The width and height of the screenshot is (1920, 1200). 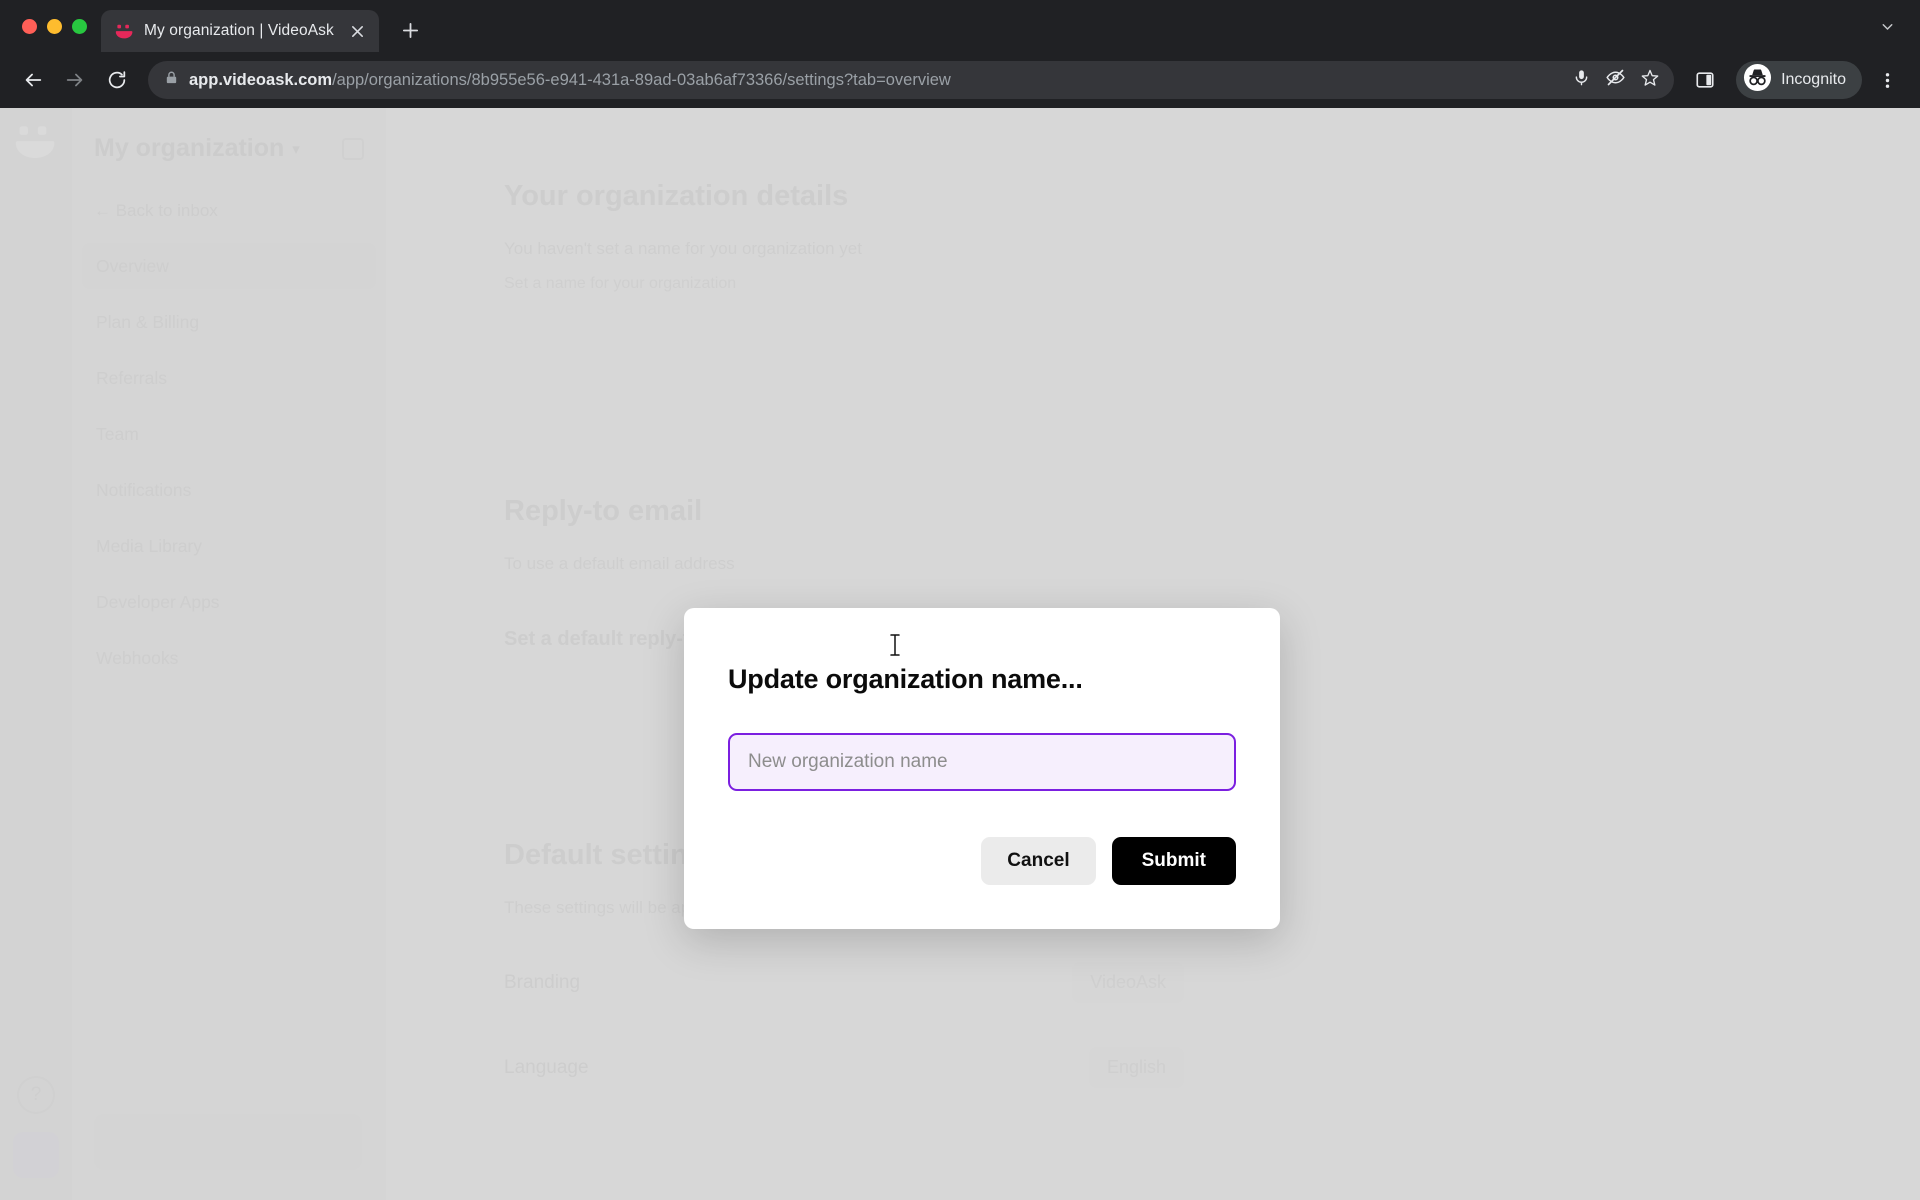 I want to click on new-organization-name-input, so click(x=982, y=762).